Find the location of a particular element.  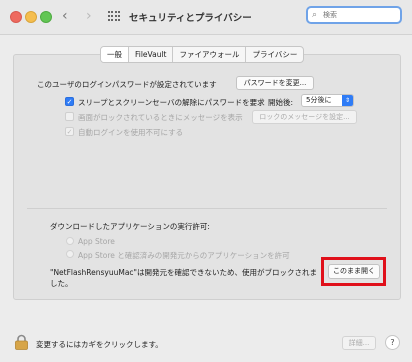

show-message-checkbox is located at coordinates (69, 116).